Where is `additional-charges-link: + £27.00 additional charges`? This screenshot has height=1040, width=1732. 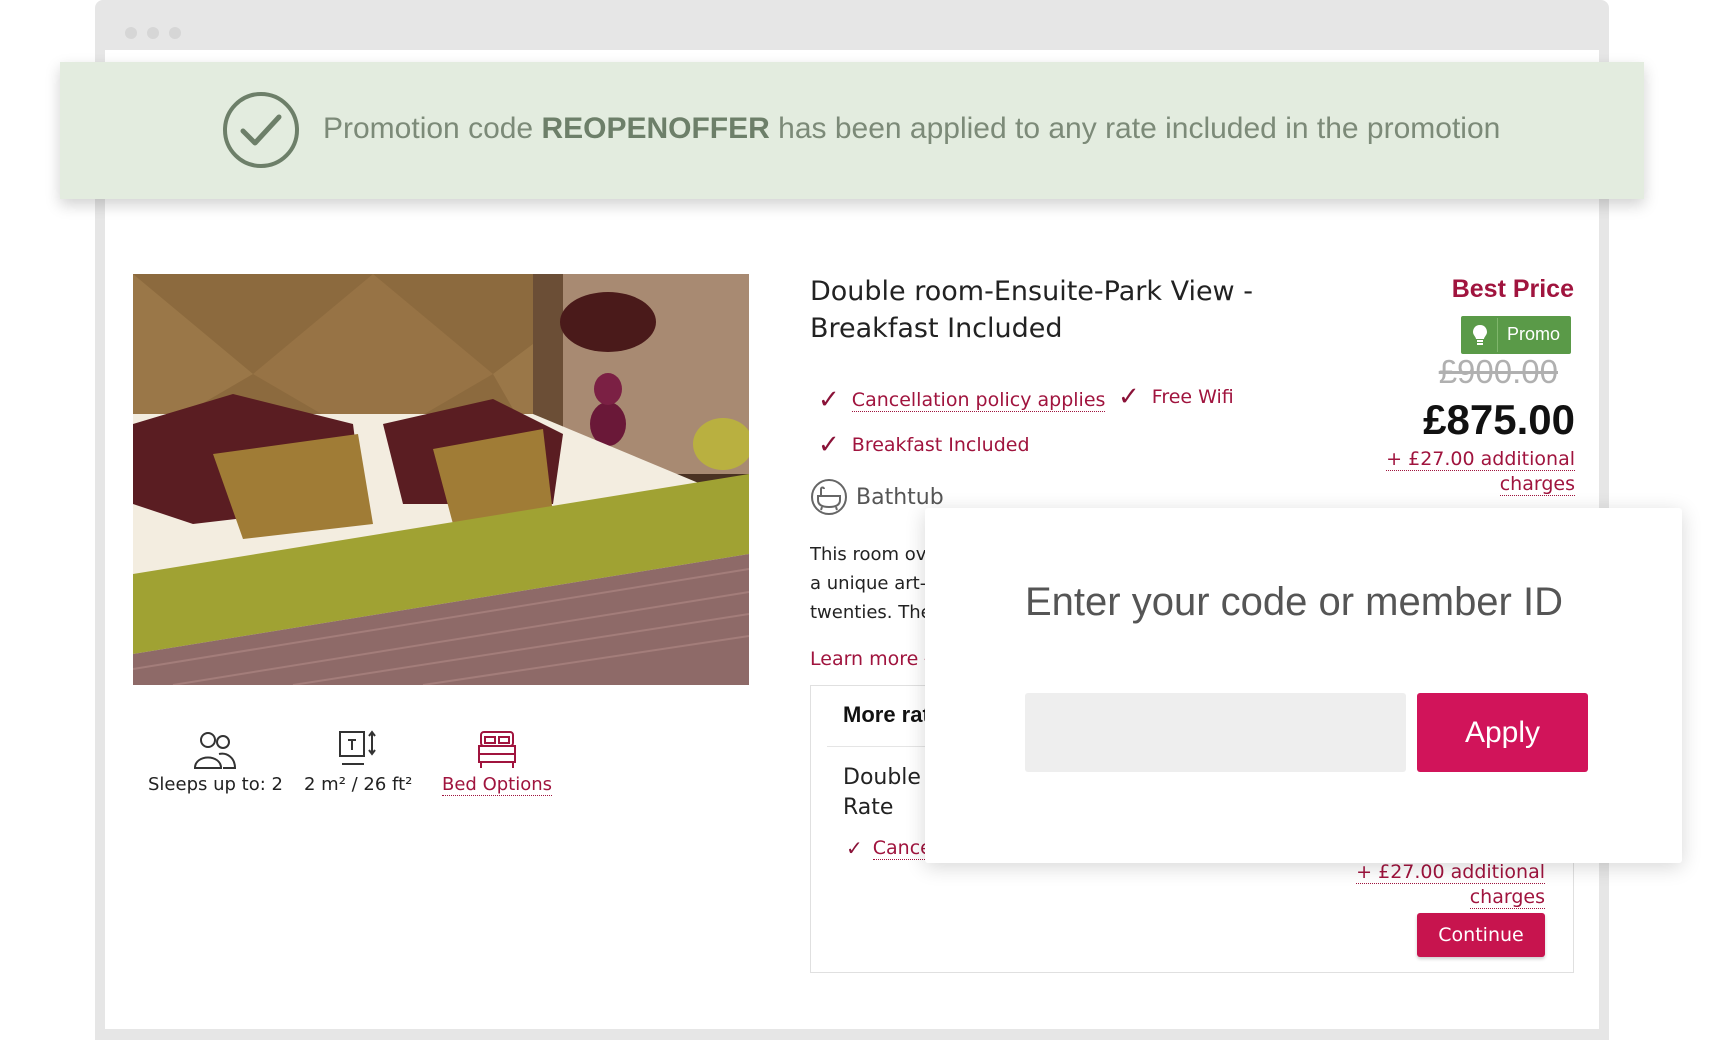
additional-charges-link: + £27.00 additional charges is located at coordinates (1475, 472).